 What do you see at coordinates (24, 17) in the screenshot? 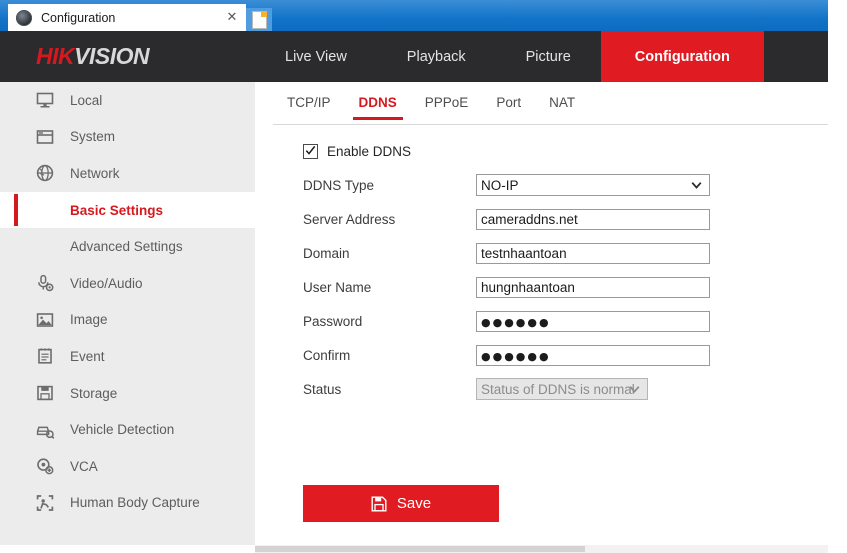
I see `camera-icon` at bounding box center [24, 17].